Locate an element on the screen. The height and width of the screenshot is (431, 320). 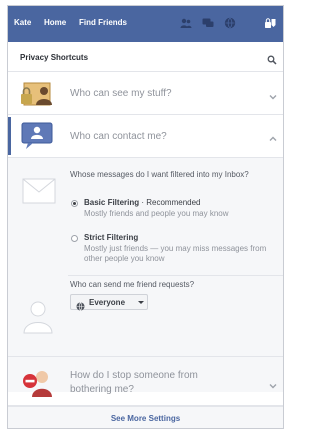
row-who-can-contact-me: Who can contact me? is located at coordinates (145, 136).